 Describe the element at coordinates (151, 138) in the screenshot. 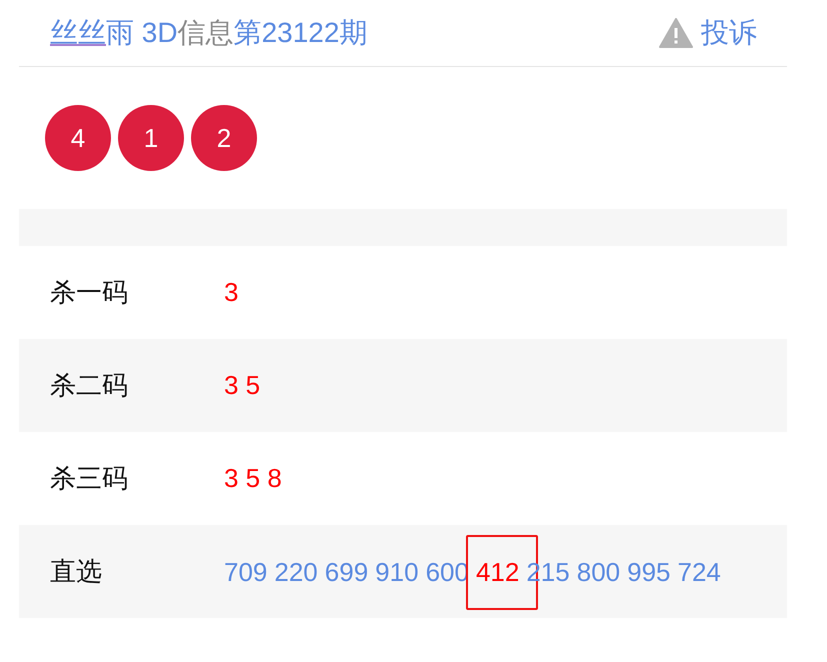

I see `number-ball: 1` at that location.